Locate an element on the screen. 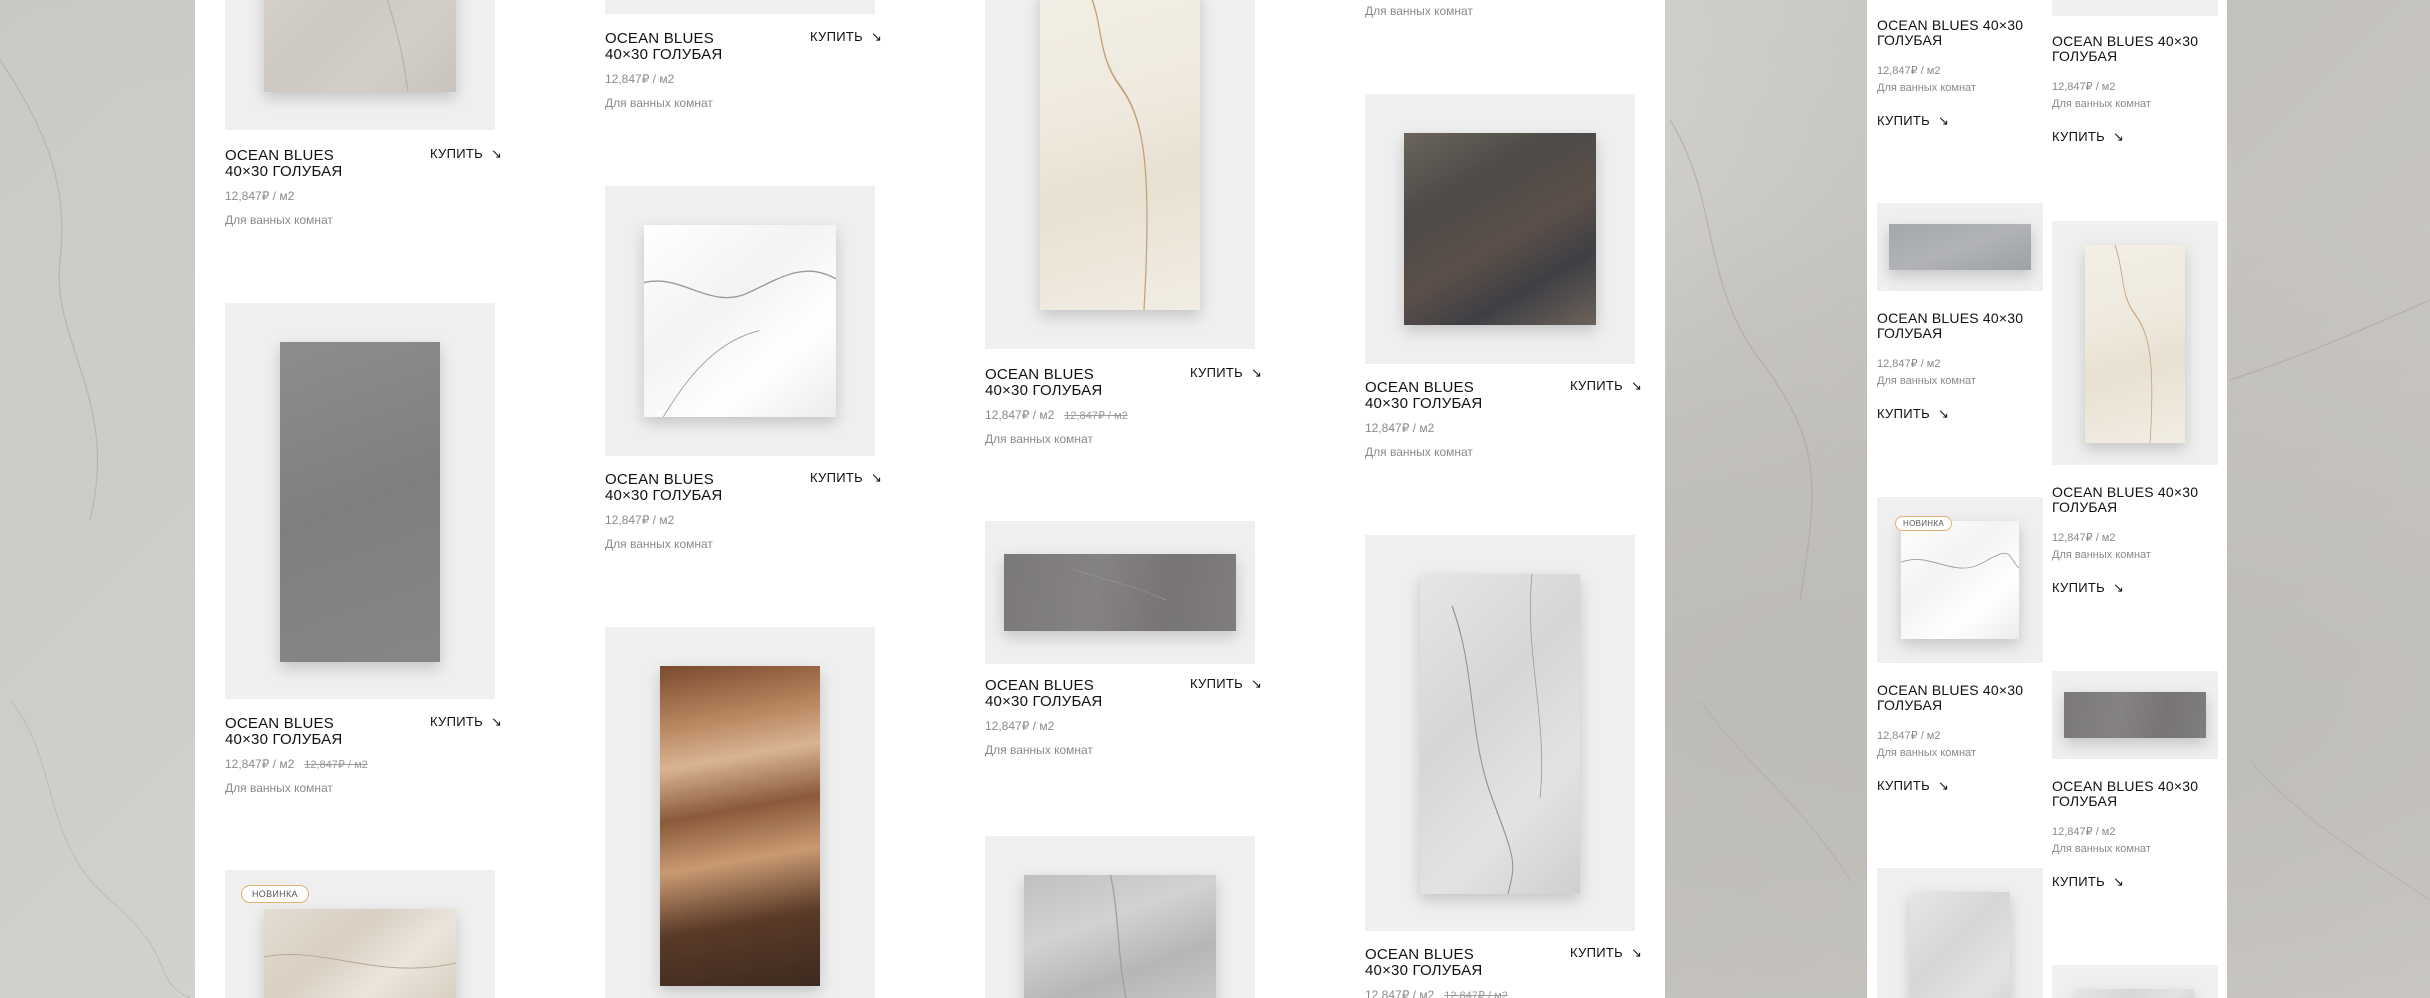 The image size is (2430, 998). product_thumbnail: НОВИНКА is located at coordinates (1960, 580).